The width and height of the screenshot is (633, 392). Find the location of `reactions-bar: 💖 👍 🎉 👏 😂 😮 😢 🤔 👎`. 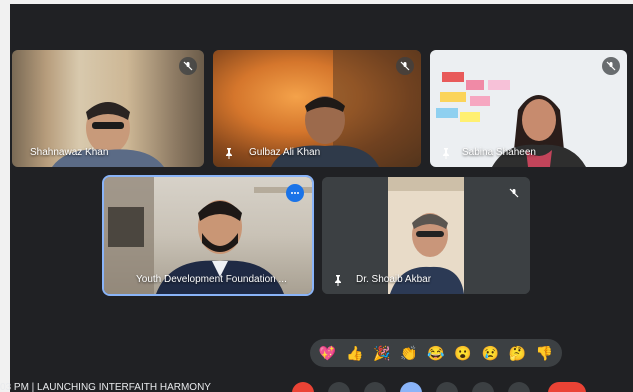

reactions-bar: 💖 👍 🎉 👏 😂 😮 😢 🤔 👎 is located at coordinates (436, 353).